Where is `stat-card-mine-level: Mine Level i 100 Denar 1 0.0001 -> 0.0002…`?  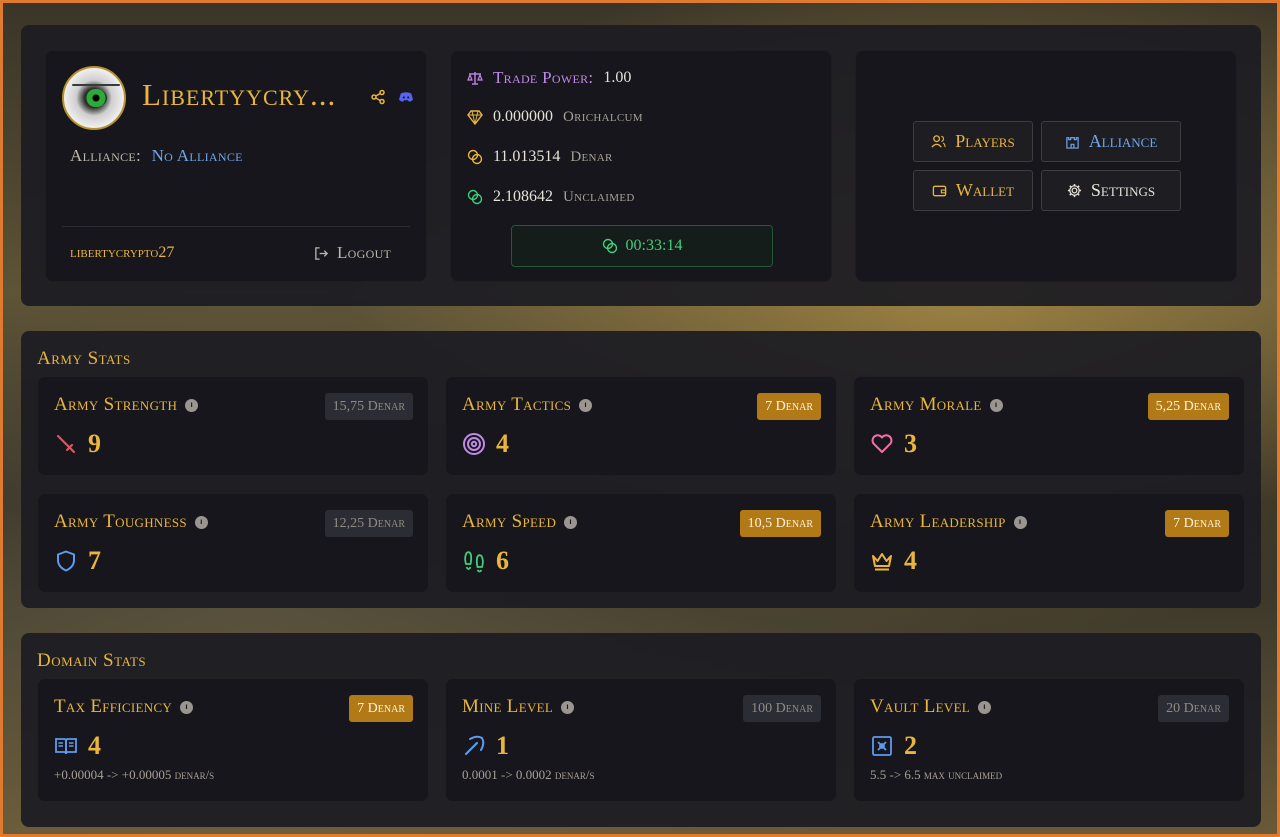 stat-card-mine-level: Mine Level i 100 Denar 1 0.0001 -> 0.0002… is located at coordinates (641, 740).